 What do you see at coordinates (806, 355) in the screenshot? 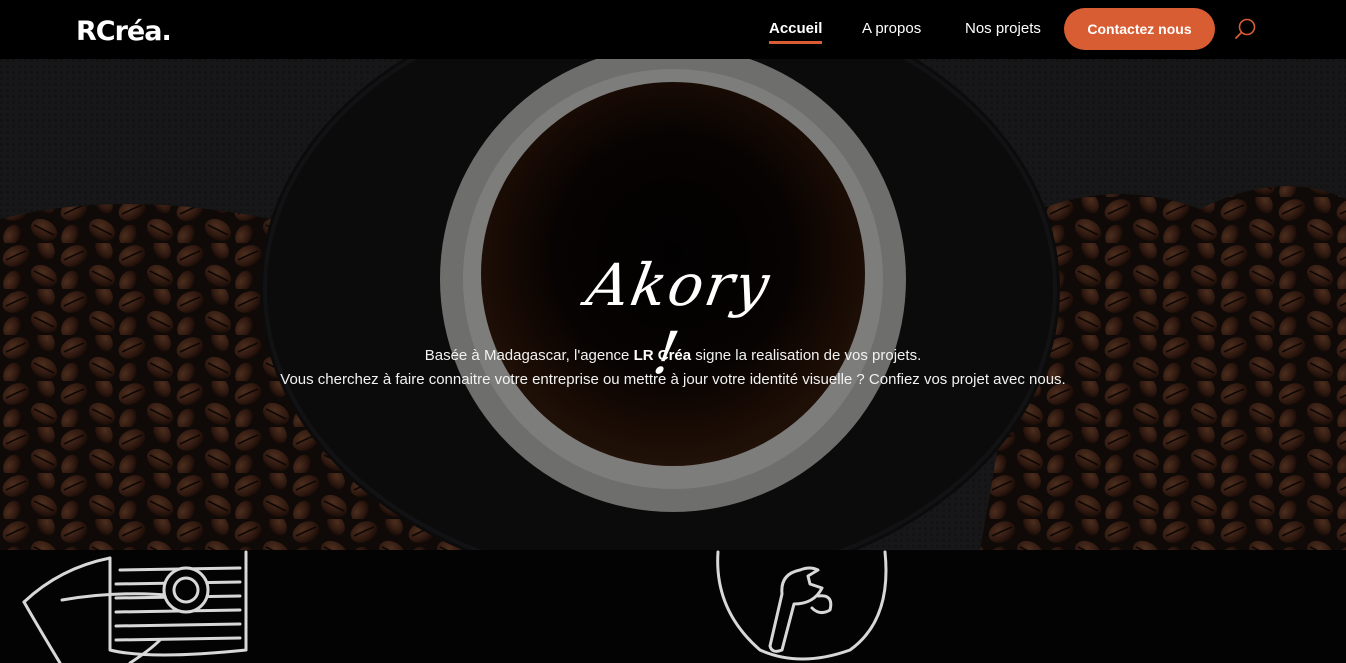
I see `hero-line-1-end: signe la realisation de vos projets.` at bounding box center [806, 355].